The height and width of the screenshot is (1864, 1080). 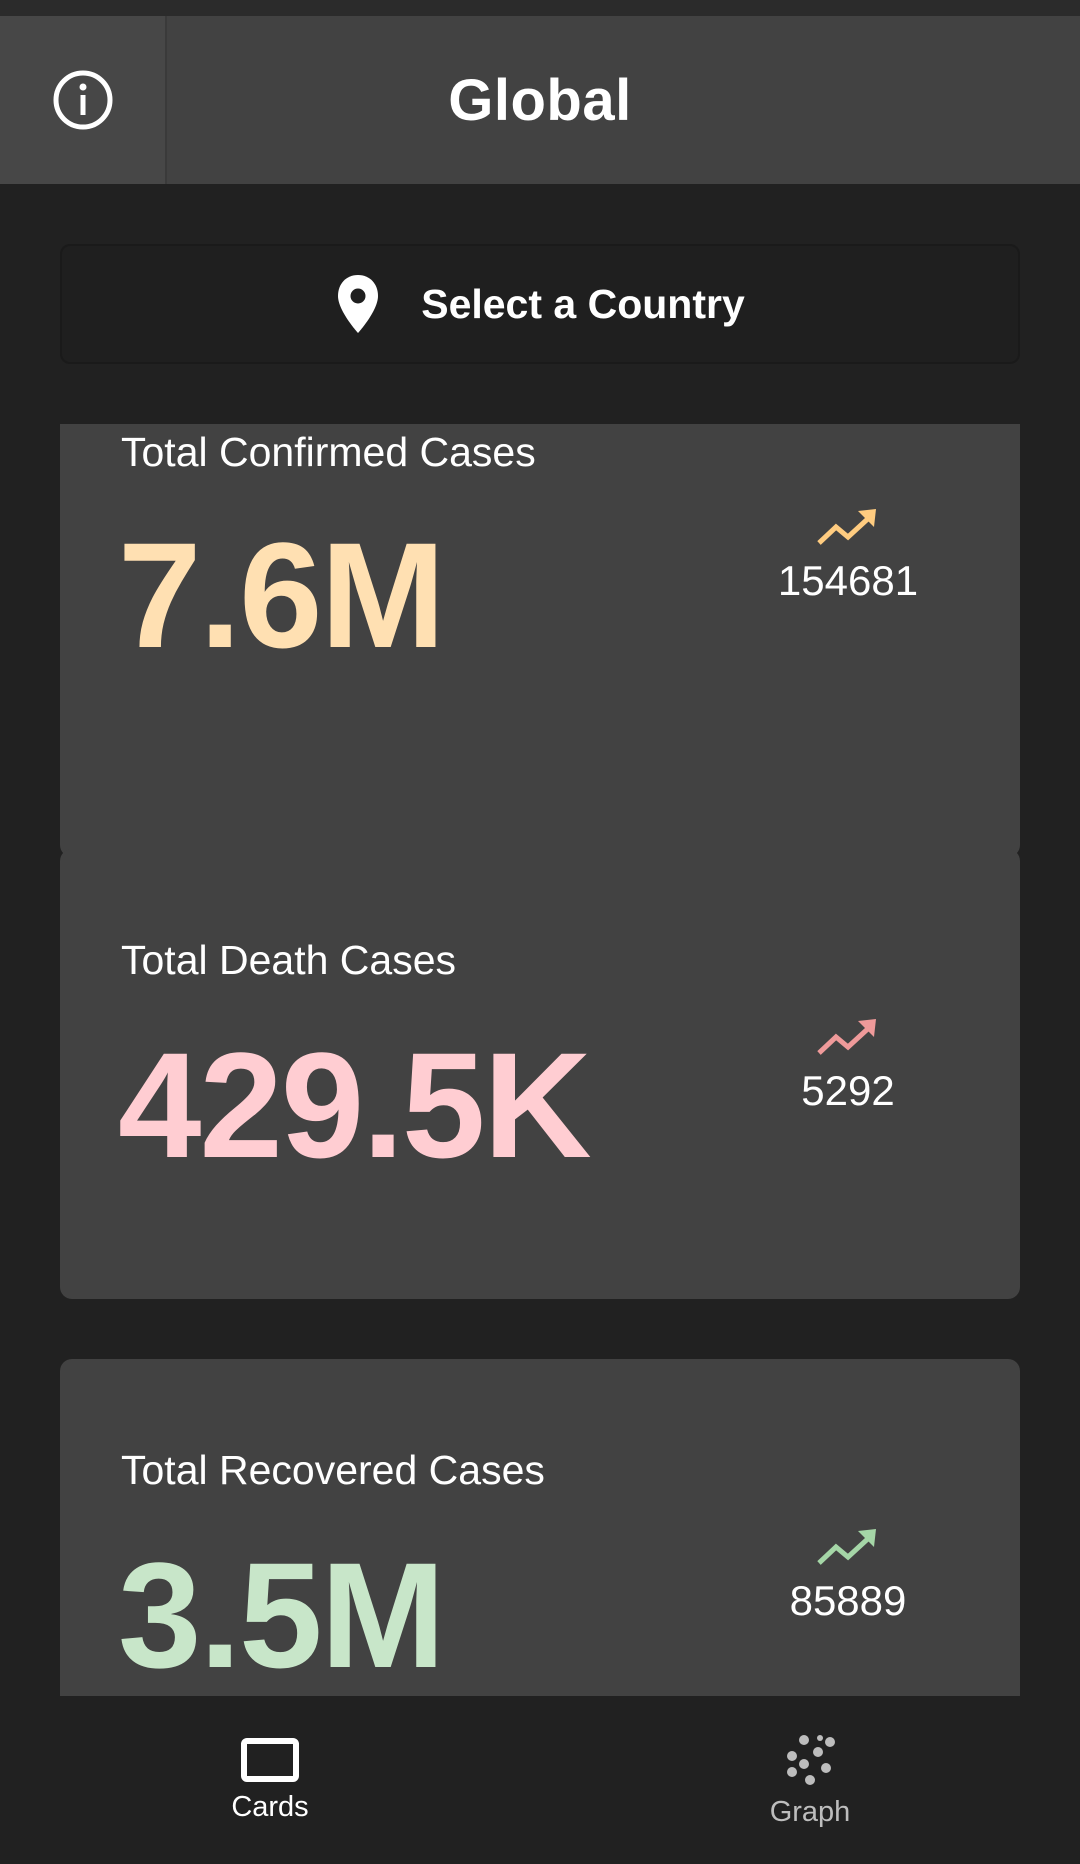 I want to click on nav-tab-cards: Cards, so click(x=270, y=1780).